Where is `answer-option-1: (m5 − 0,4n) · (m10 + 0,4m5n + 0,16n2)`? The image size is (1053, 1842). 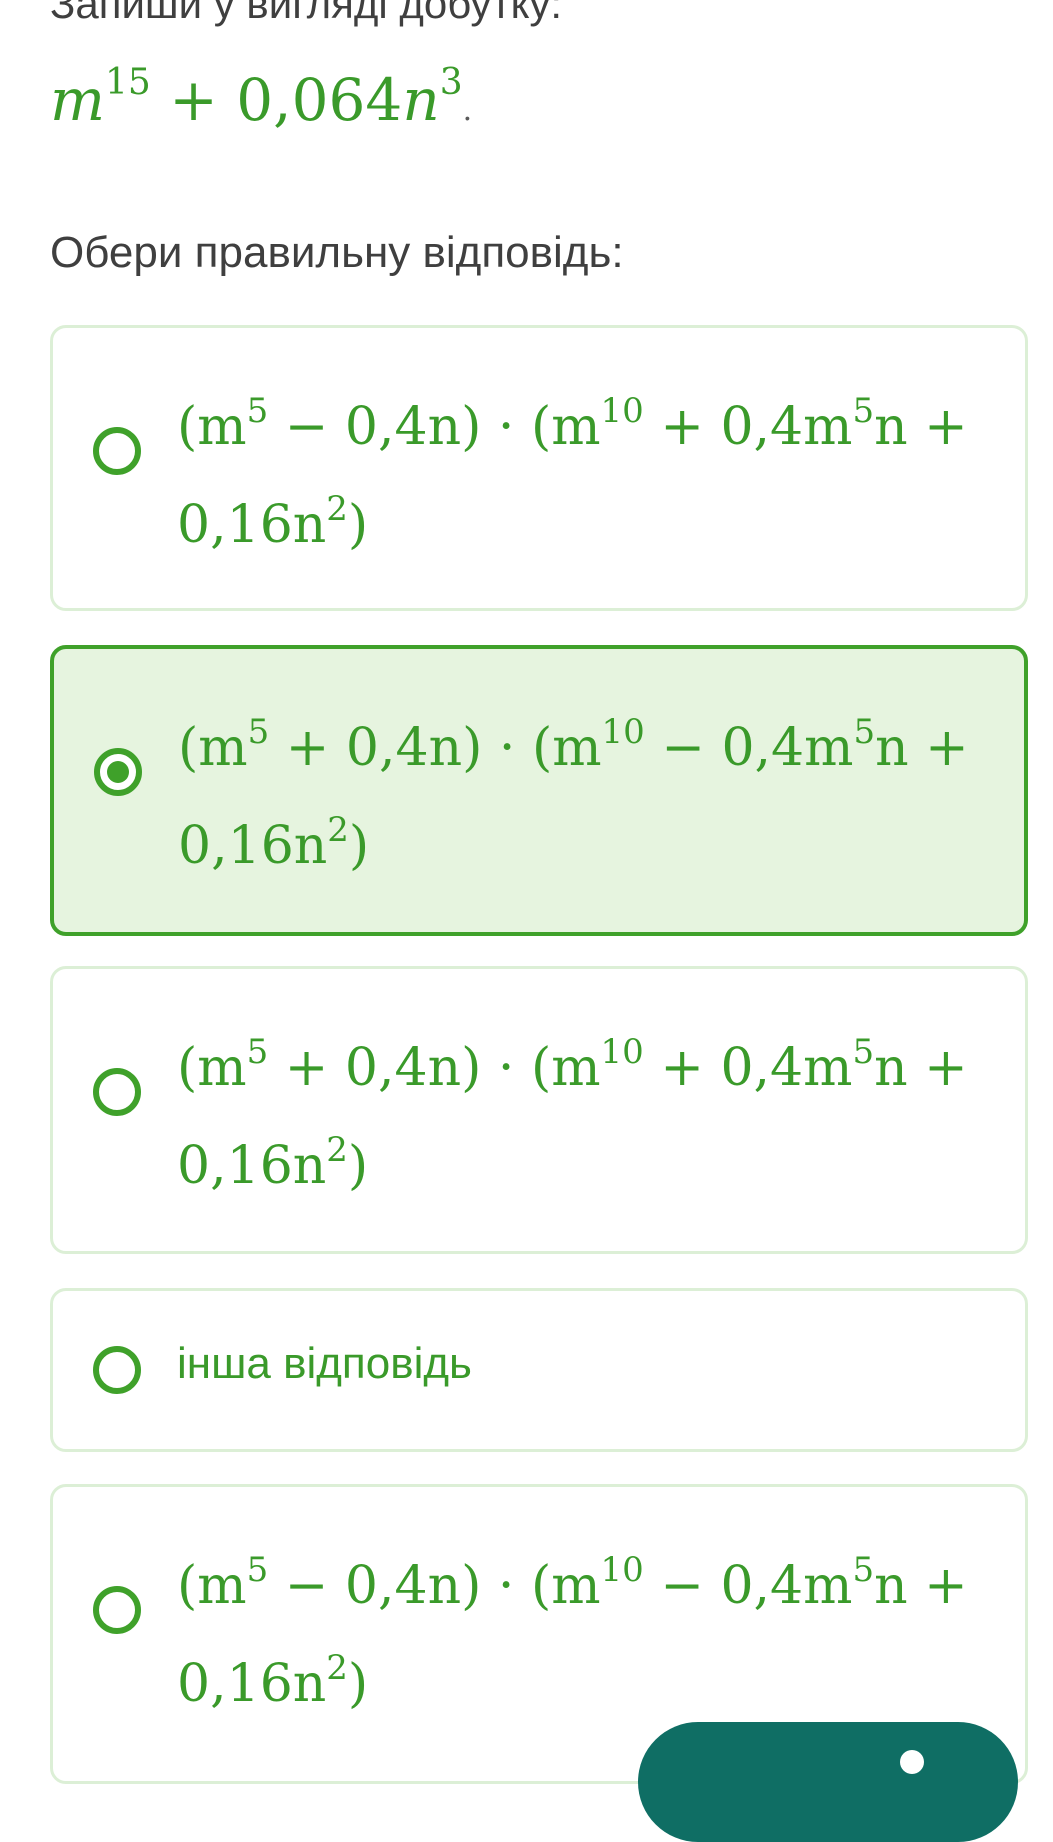
answer-option-1: (m5 − 0,4n) · (m10 + 0,4m5n + 0,16n2) is located at coordinates (539, 468).